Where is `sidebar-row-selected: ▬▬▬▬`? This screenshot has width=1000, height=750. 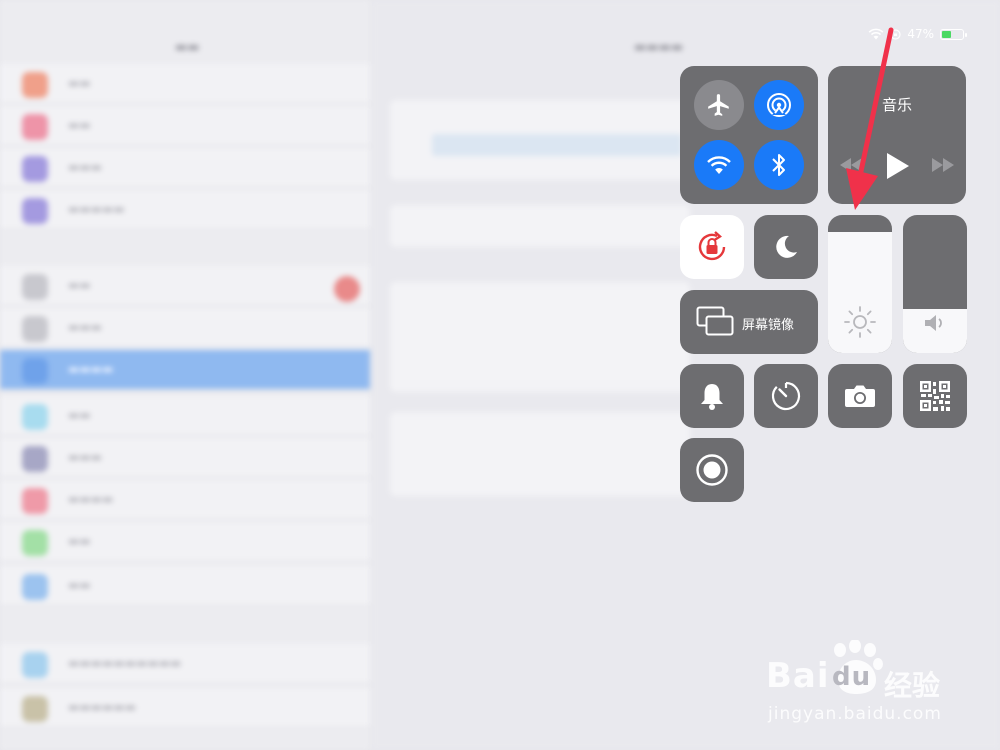 sidebar-row-selected: ▬▬▬▬ is located at coordinates (185, 370).